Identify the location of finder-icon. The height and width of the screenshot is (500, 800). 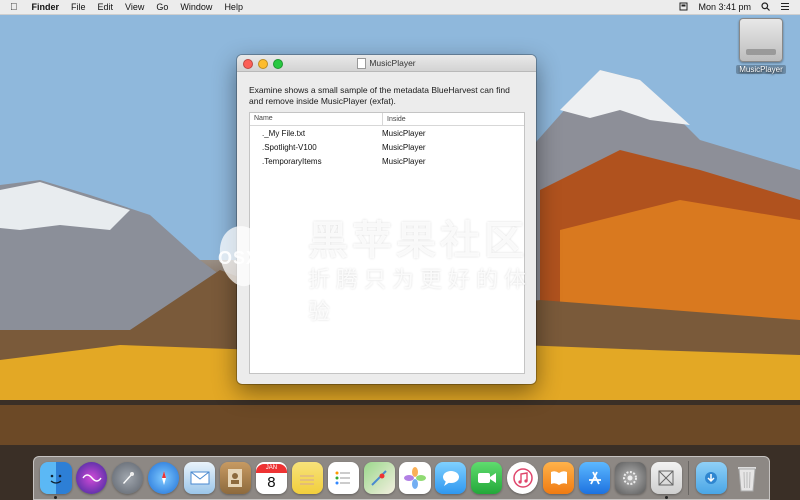
(56, 480).